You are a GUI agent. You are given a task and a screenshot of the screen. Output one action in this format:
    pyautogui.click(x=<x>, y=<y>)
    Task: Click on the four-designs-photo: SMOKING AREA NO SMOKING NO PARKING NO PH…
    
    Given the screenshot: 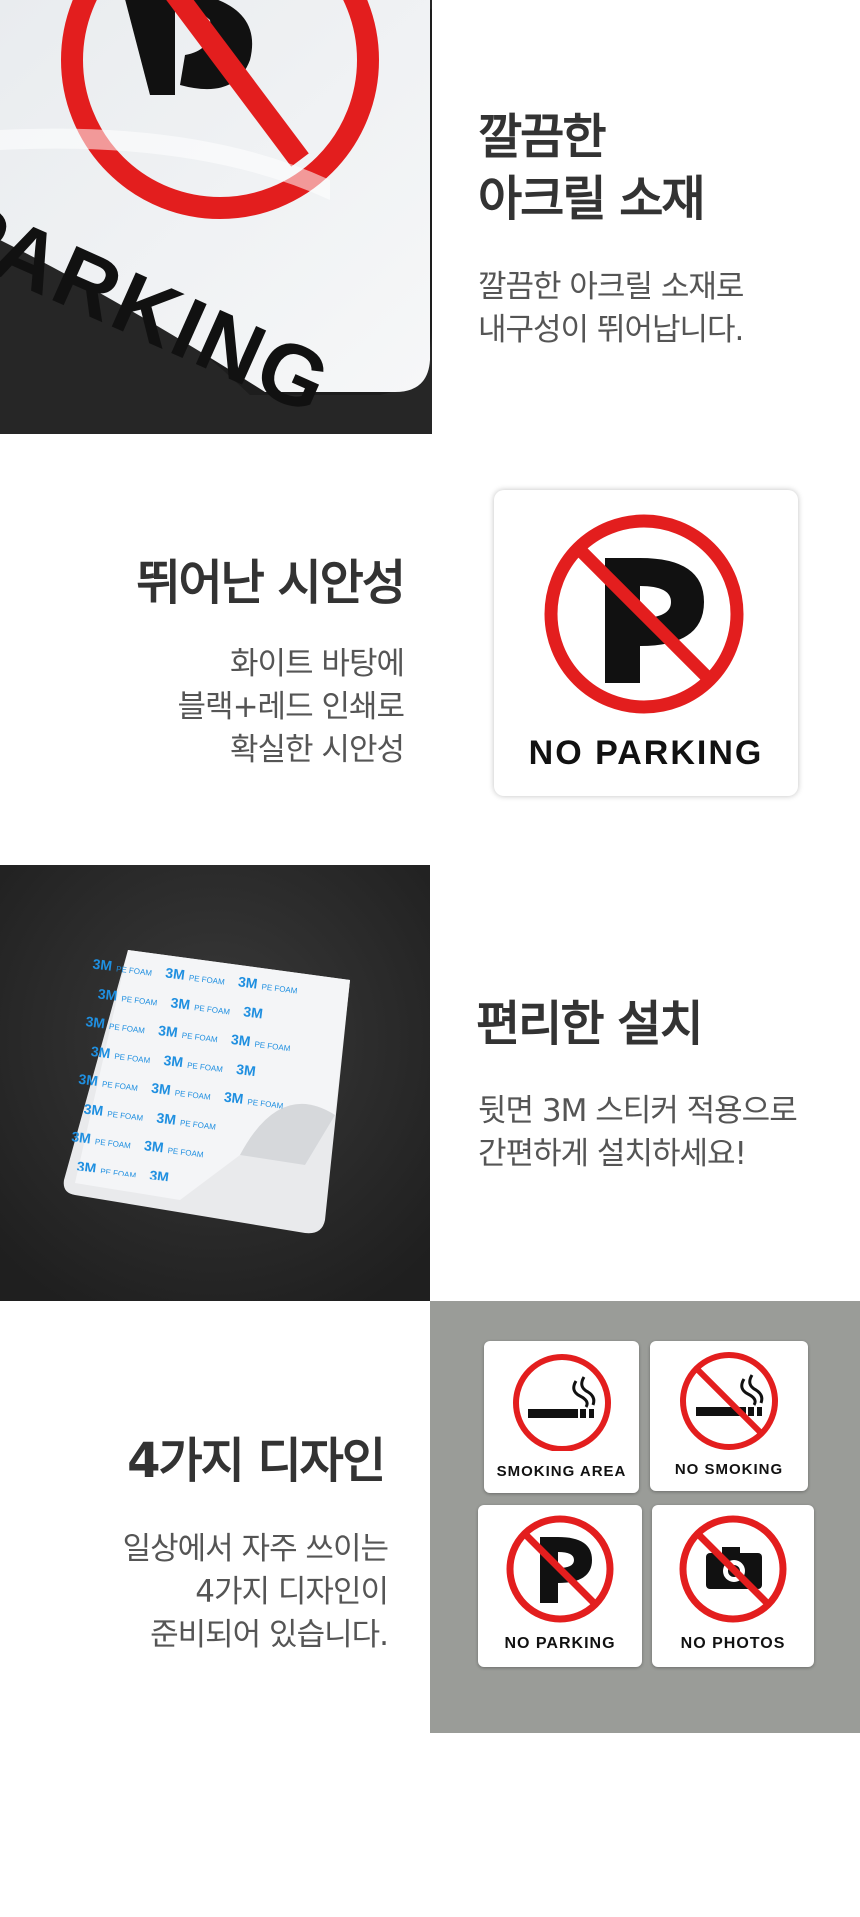 What is the action you would take?
    pyautogui.click(x=645, y=1517)
    